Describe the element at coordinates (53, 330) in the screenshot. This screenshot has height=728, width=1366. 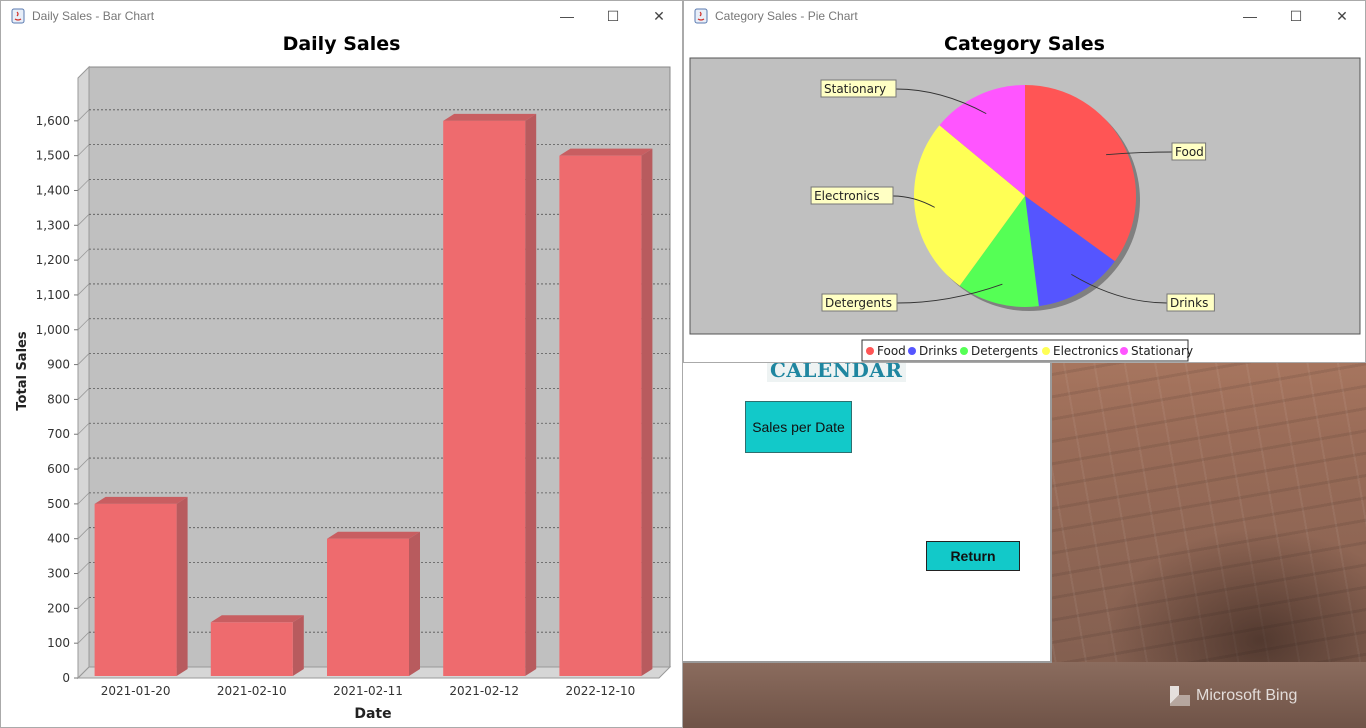
I see `y-tick-label: 1,000` at that location.